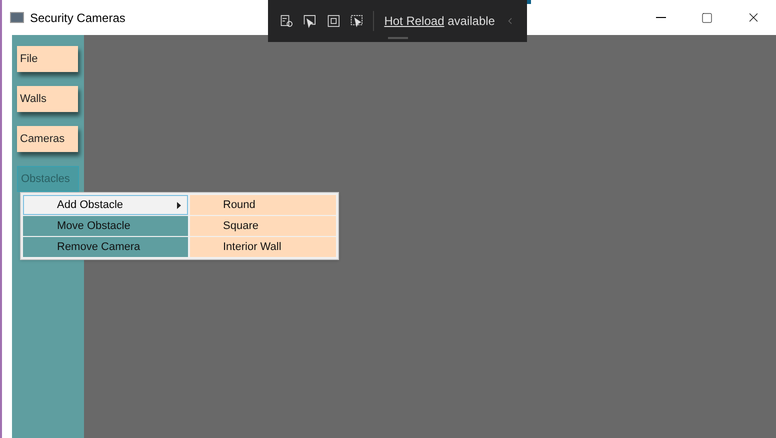  What do you see at coordinates (707, 18) in the screenshot?
I see `maximize-icon` at bounding box center [707, 18].